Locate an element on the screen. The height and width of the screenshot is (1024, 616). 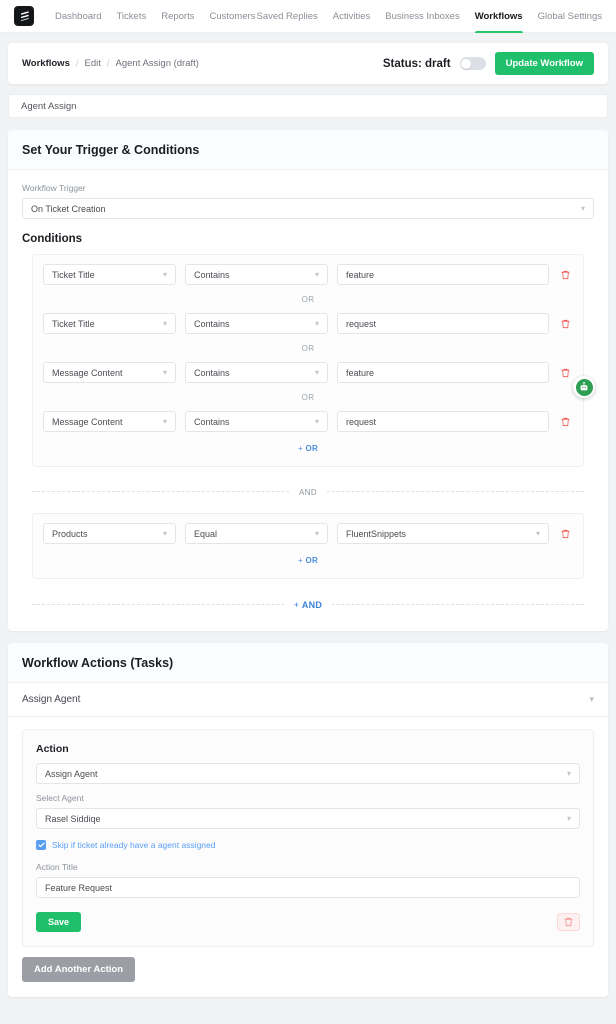
nav-item-customers: Customers is located at coordinates (232, 16).